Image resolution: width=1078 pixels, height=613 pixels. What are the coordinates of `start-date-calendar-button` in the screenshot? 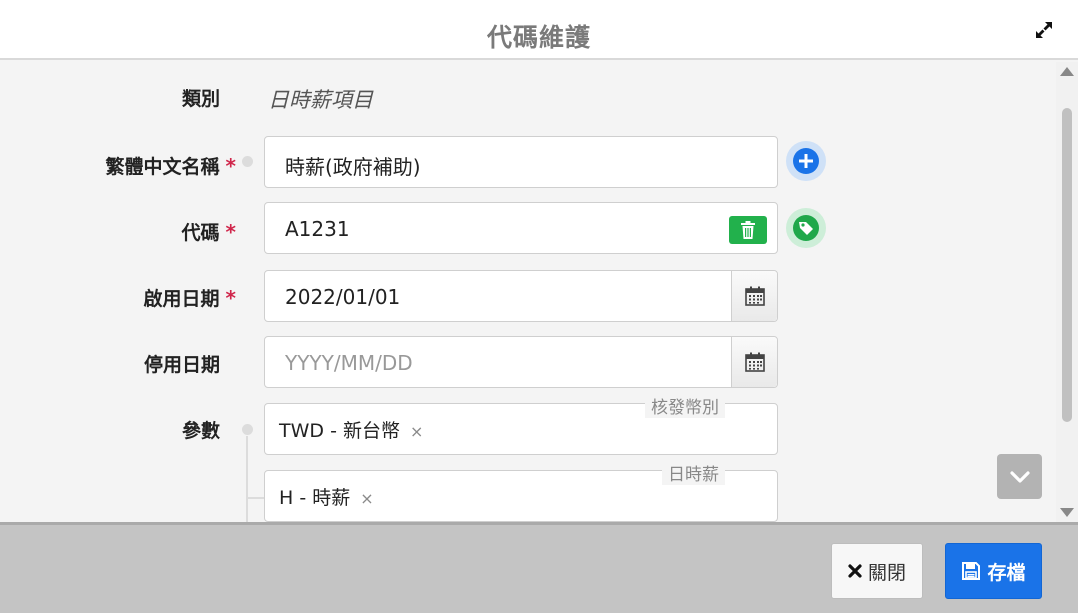 It's located at (754, 296).